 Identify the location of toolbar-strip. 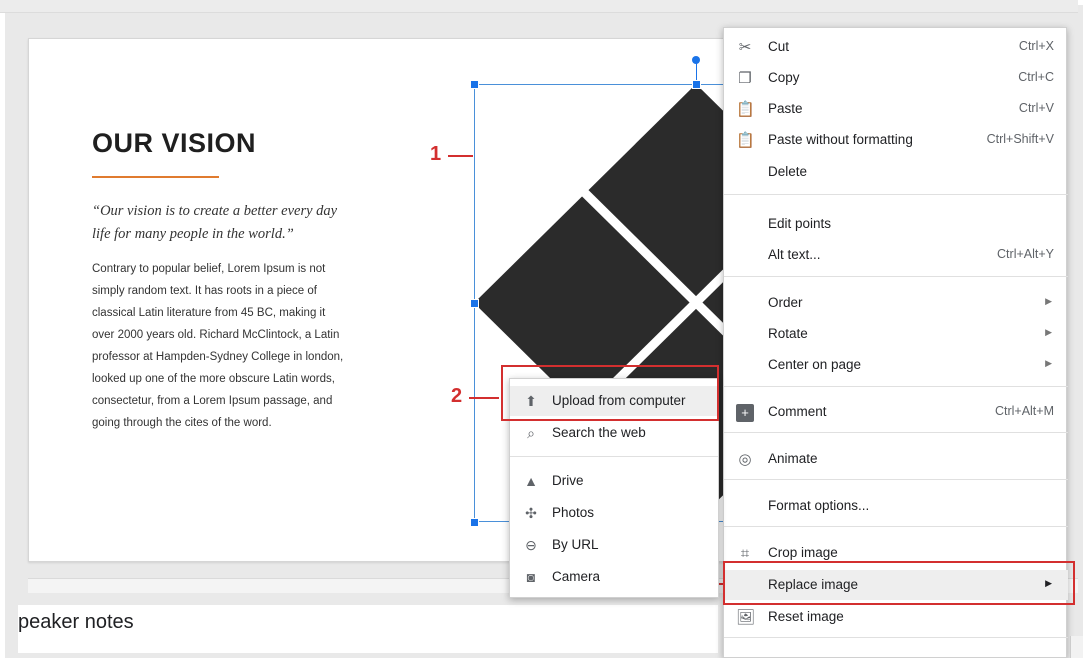
(539, 6).